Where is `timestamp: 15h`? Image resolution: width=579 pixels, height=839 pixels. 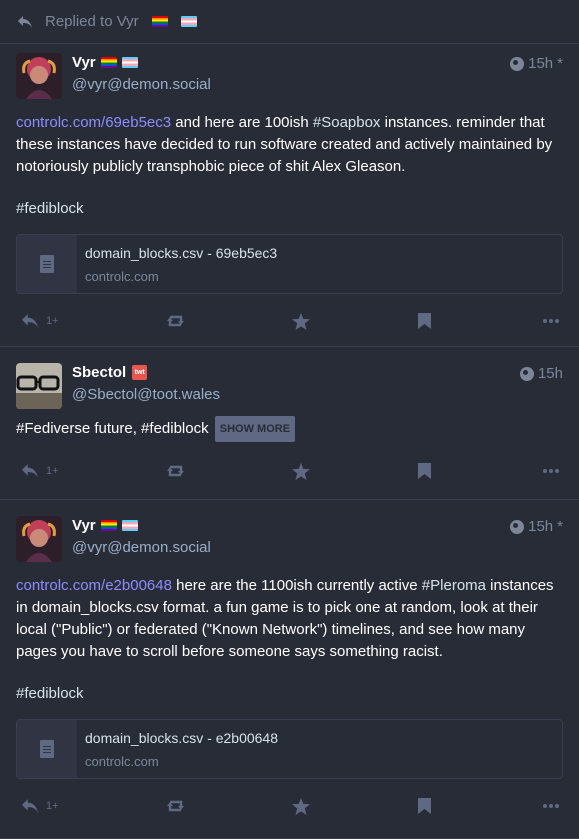
timestamp: 15h is located at coordinates (541, 373).